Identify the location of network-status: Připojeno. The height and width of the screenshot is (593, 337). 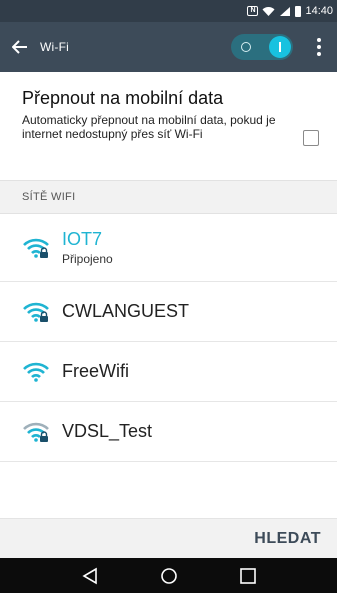
(87, 259).